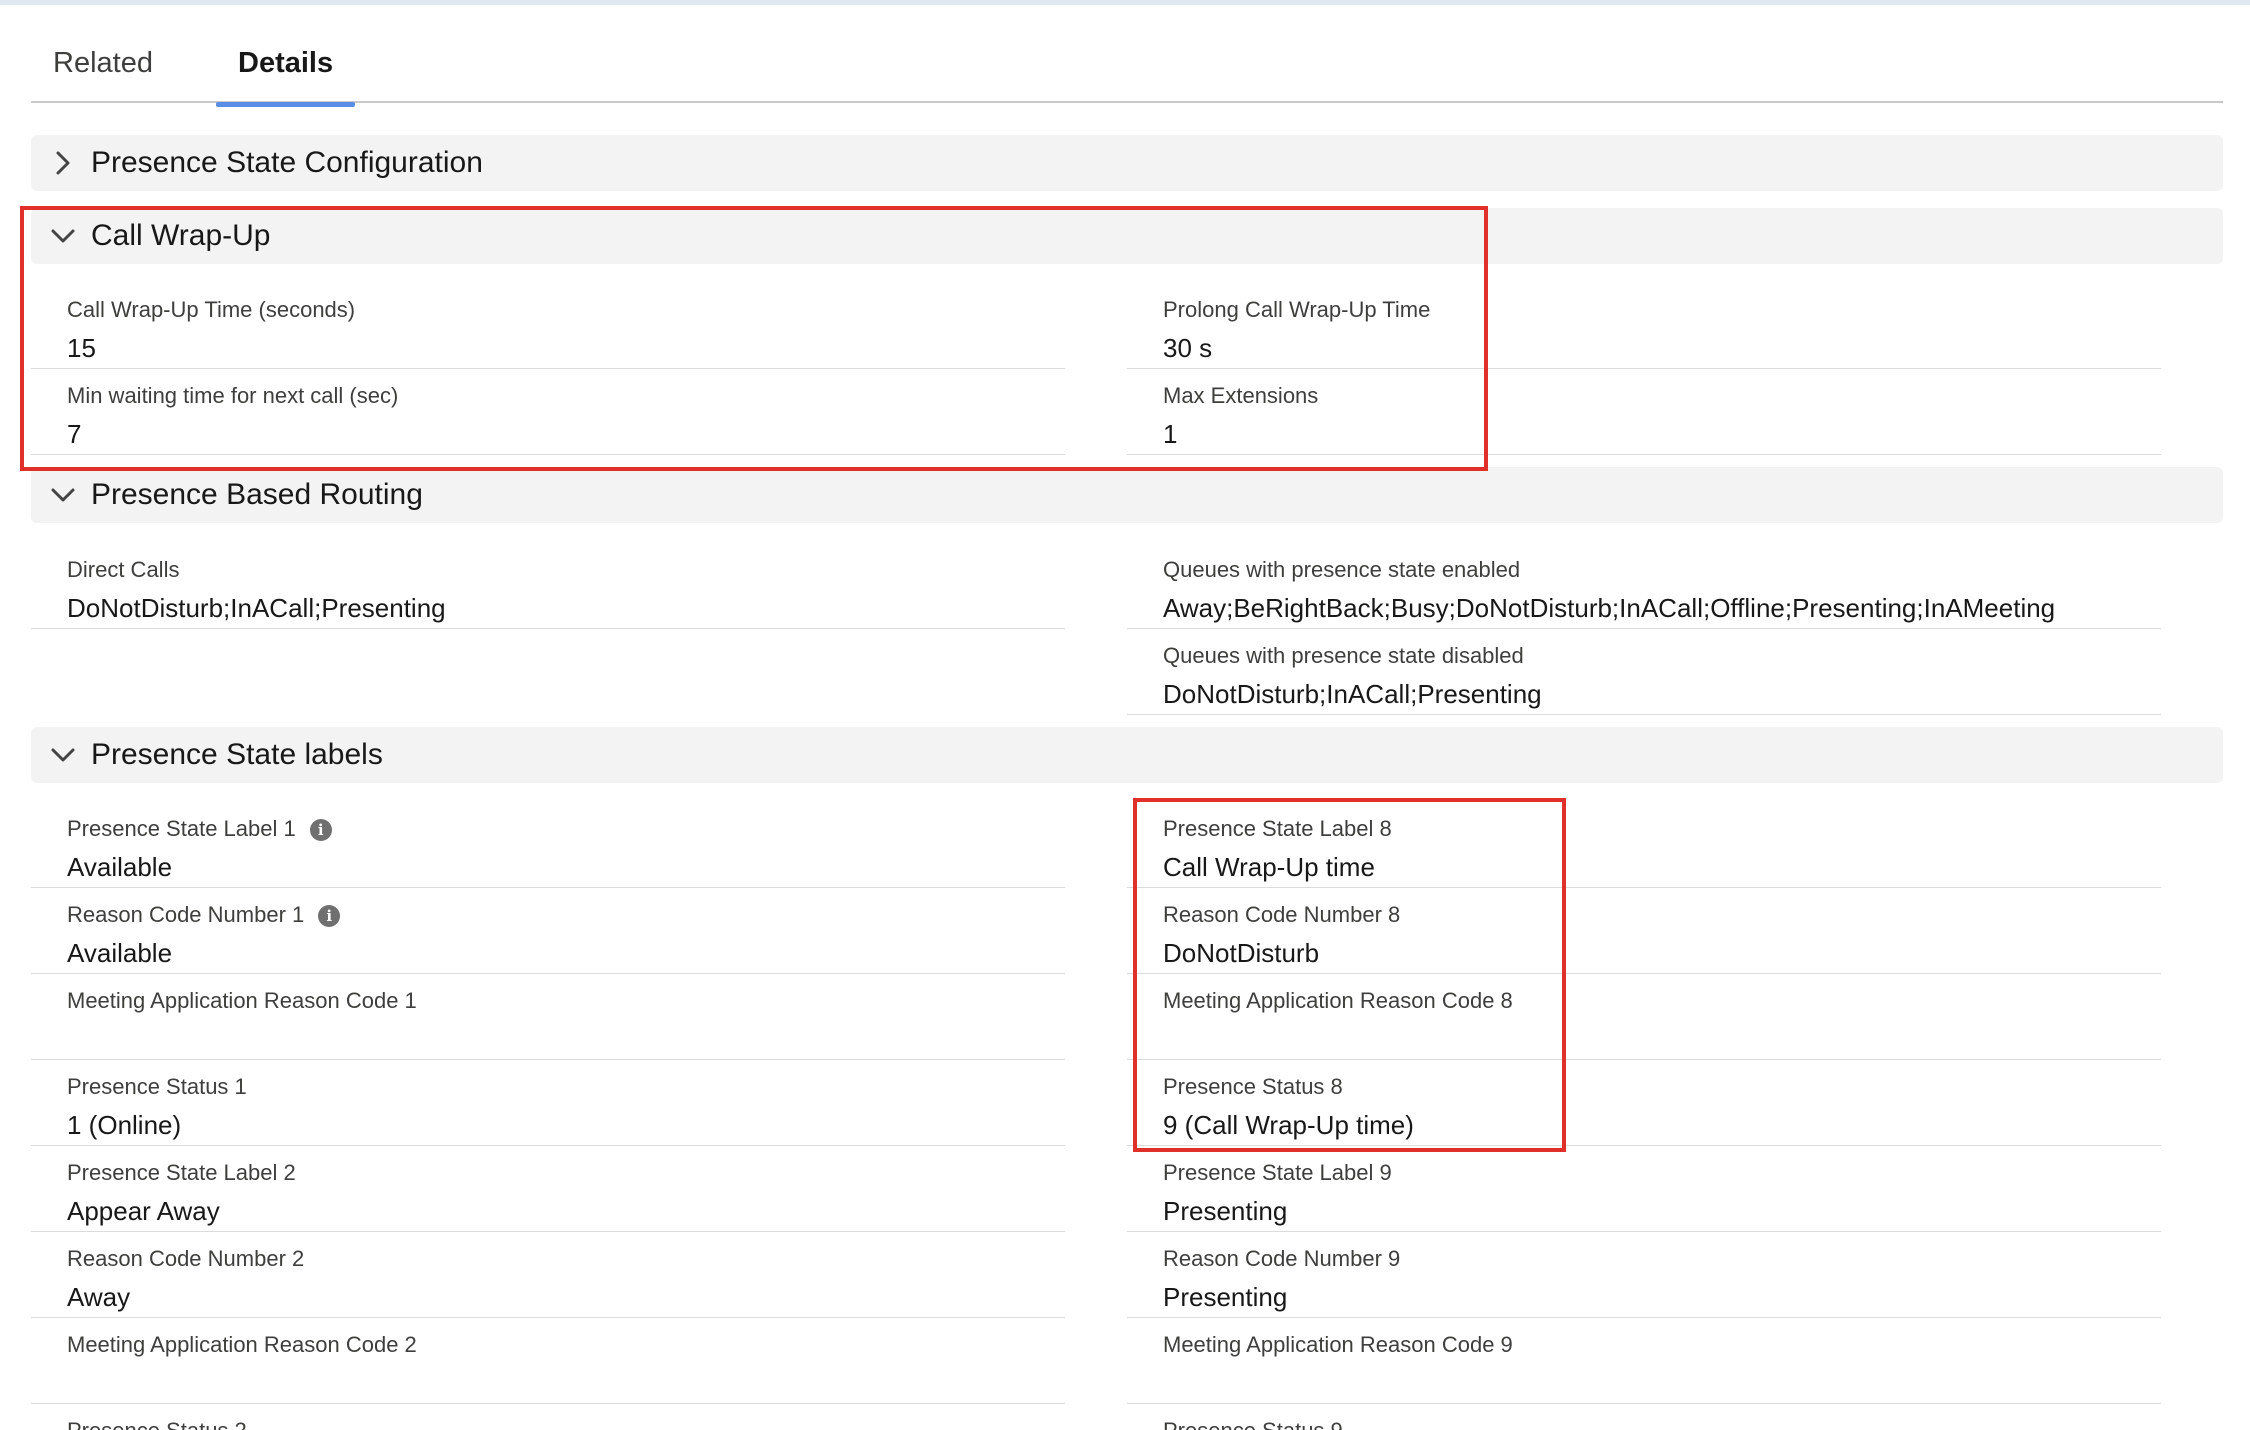 The image size is (2250, 1430). Describe the element at coordinates (1277, 828) in the screenshot. I see `field-label: Presence State Label 8` at that location.